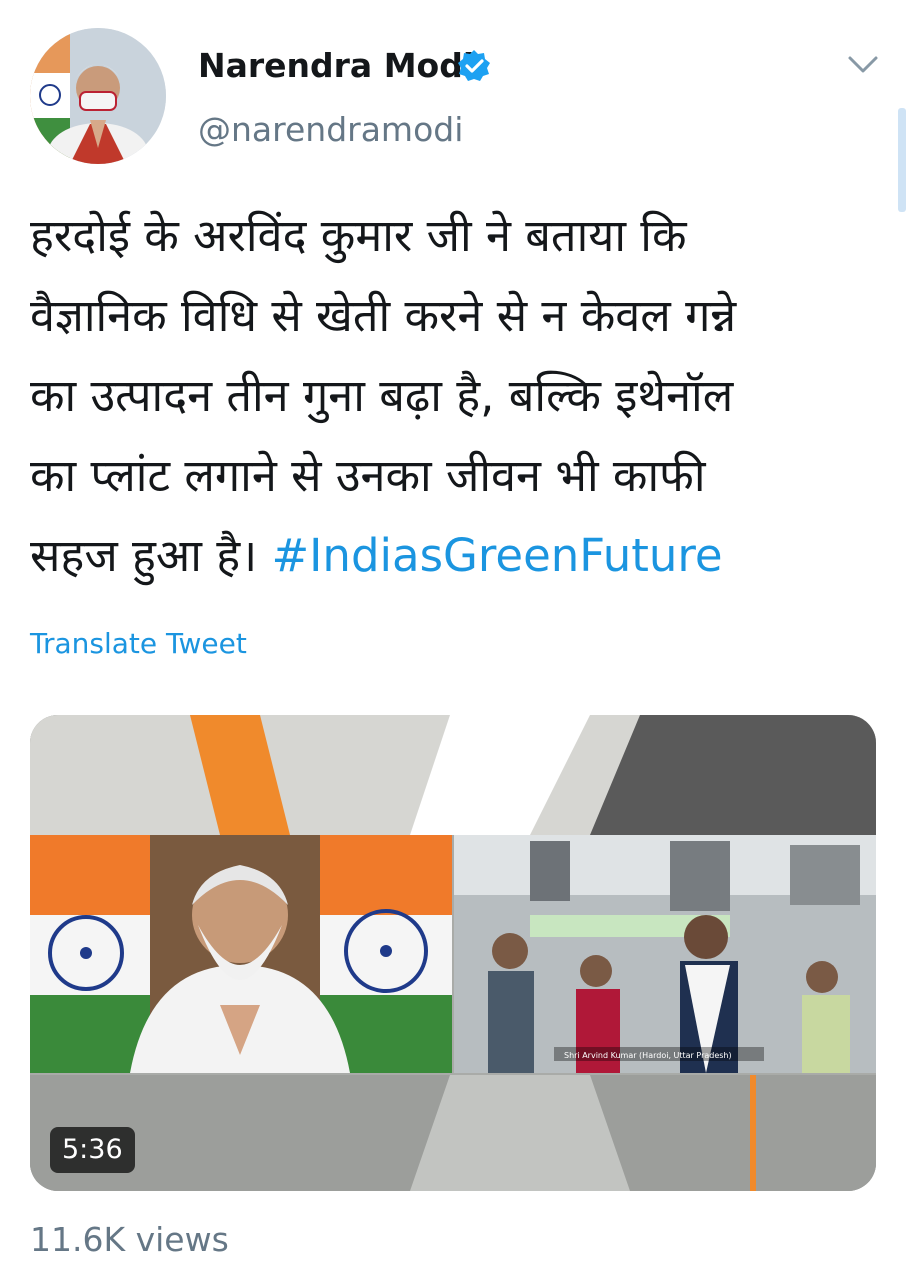  Describe the element at coordinates (368, 475) in the screenshot. I see `tweet-text-line: का प्लांट लगाने से उनका जीवन भी काफी` at that location.